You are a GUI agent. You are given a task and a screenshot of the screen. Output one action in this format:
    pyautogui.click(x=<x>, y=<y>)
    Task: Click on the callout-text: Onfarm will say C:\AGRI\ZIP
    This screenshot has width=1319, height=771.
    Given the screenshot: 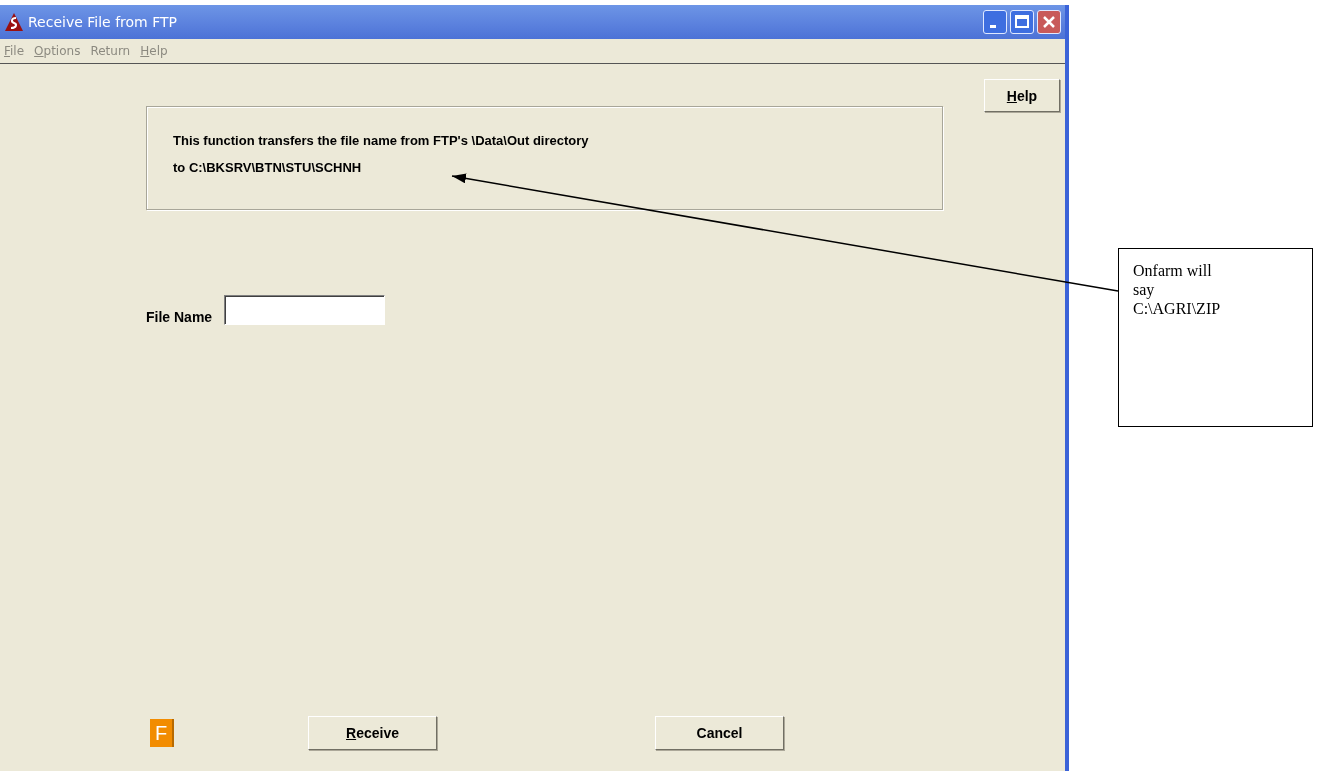 What is the action you would take?
    pyautogui.click(x=1177, y=289)
    